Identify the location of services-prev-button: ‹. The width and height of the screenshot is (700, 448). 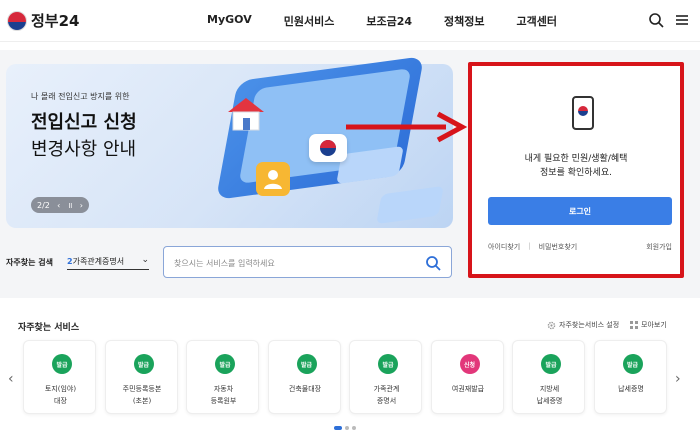
(11, 379).